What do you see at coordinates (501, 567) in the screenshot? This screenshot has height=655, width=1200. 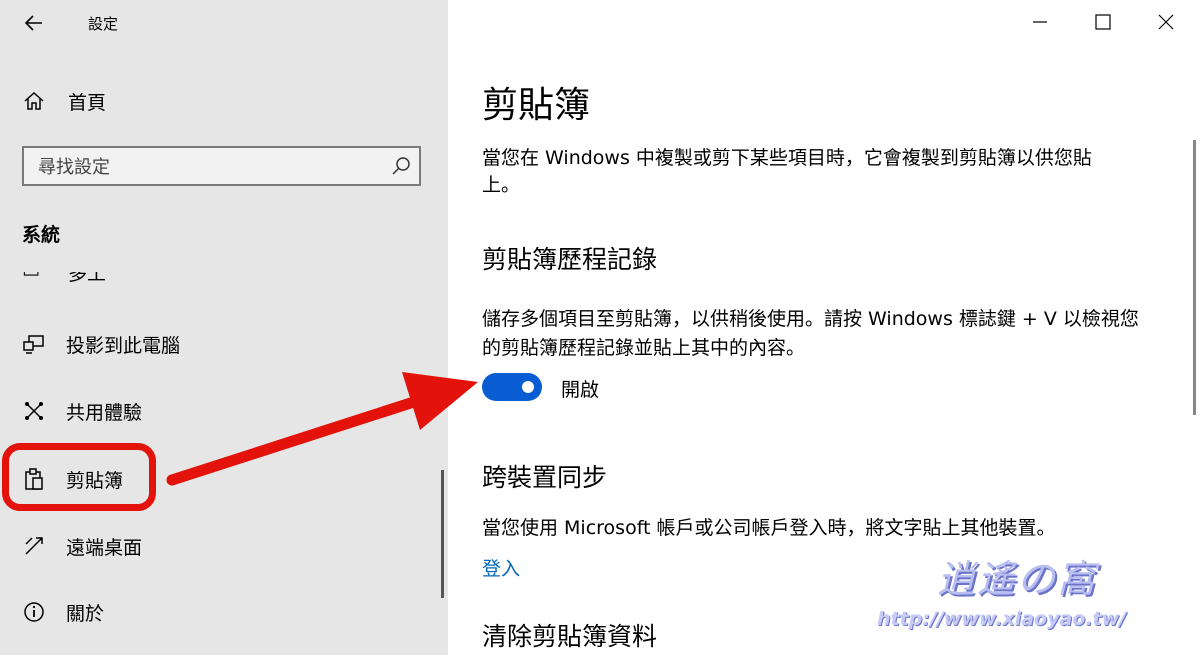 I see `signin-link: 登入` at bounding box center [501, 567].